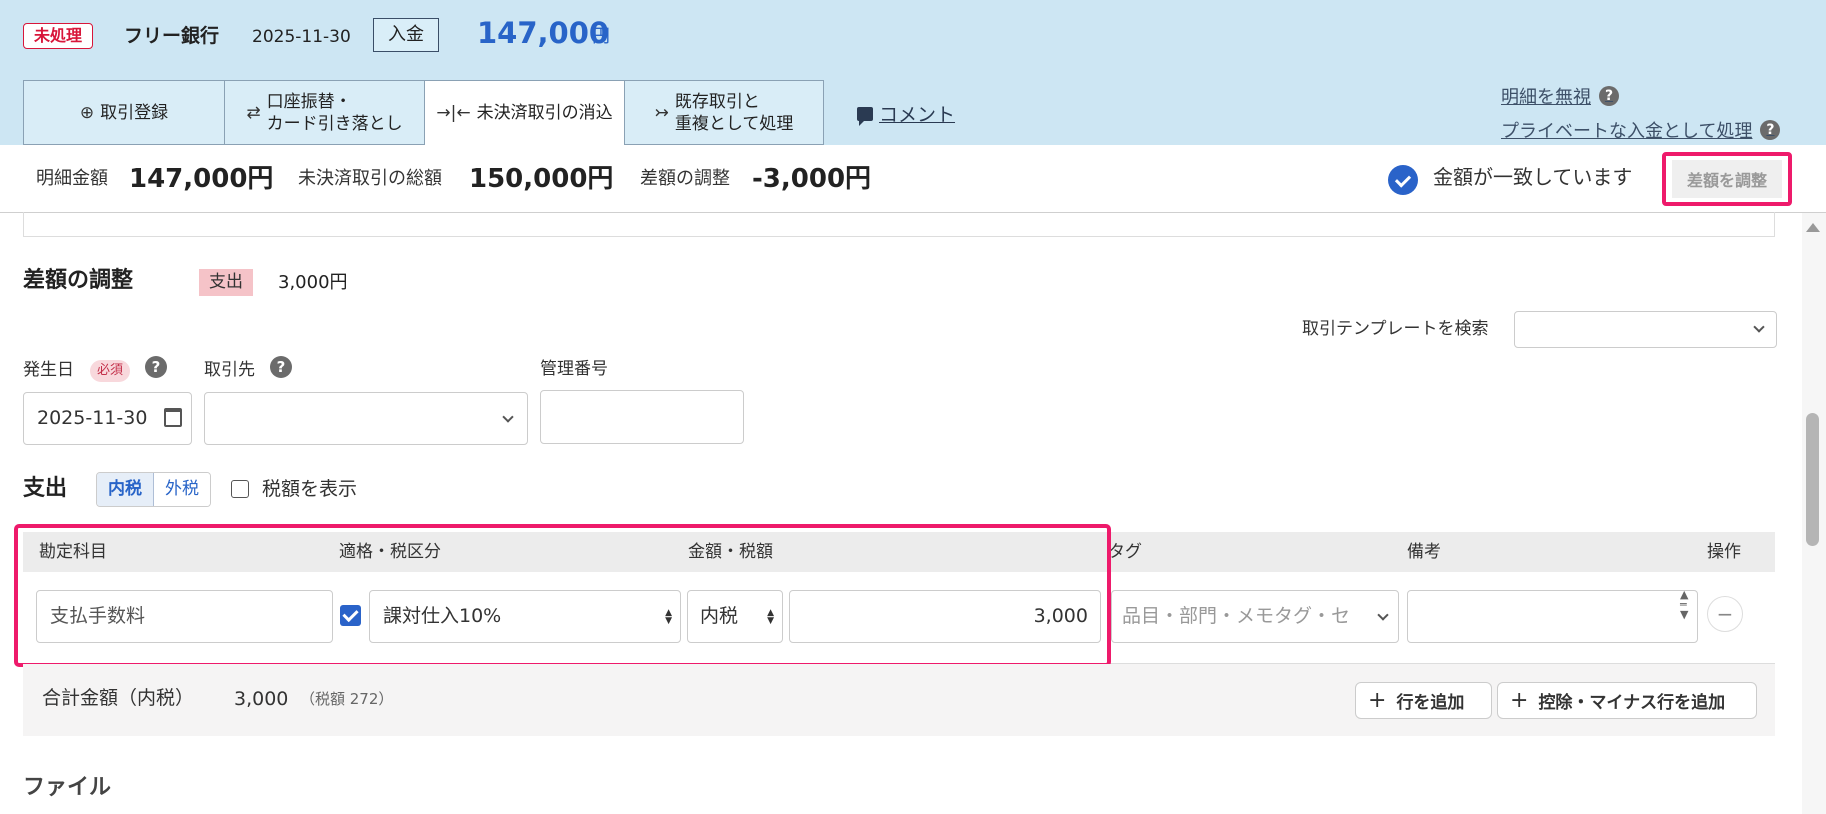 The width and height of the screenshot is (1826, 814). What do you see at coordinates (1812, 479) in the screenshot?
I see `scrollbar-thumb` at bounding box center [1812, 479].